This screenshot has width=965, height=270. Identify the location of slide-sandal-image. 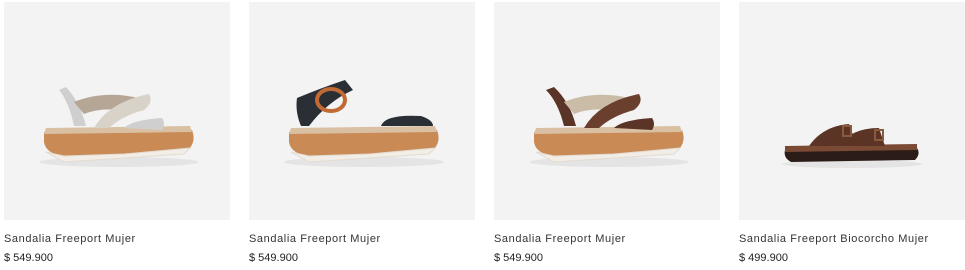
(852, 146).